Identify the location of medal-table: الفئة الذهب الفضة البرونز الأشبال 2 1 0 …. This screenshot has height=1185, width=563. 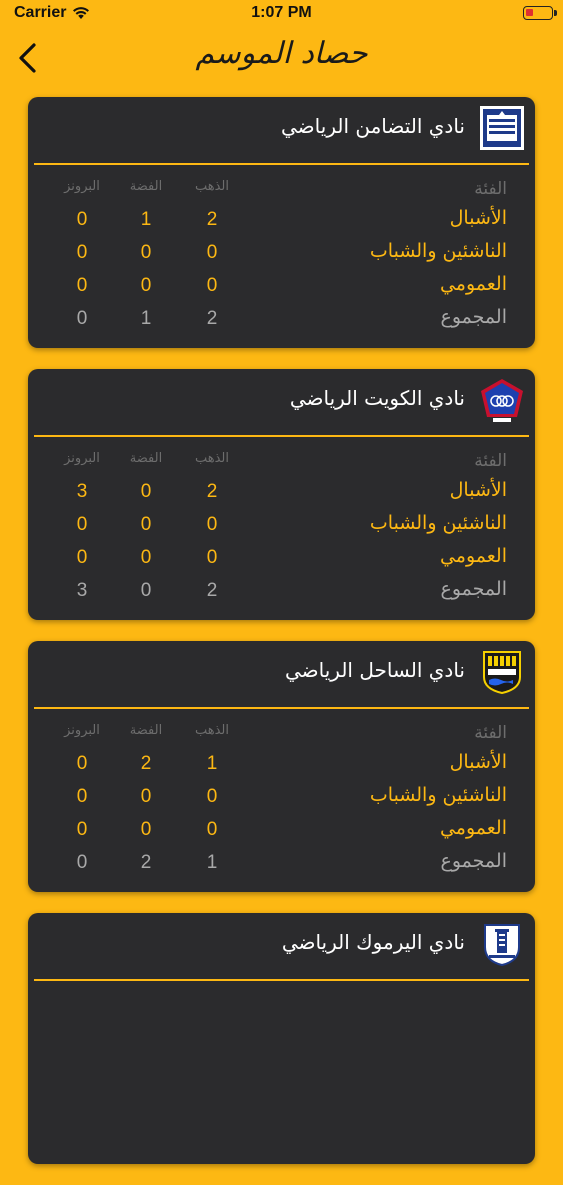
(281, 255).